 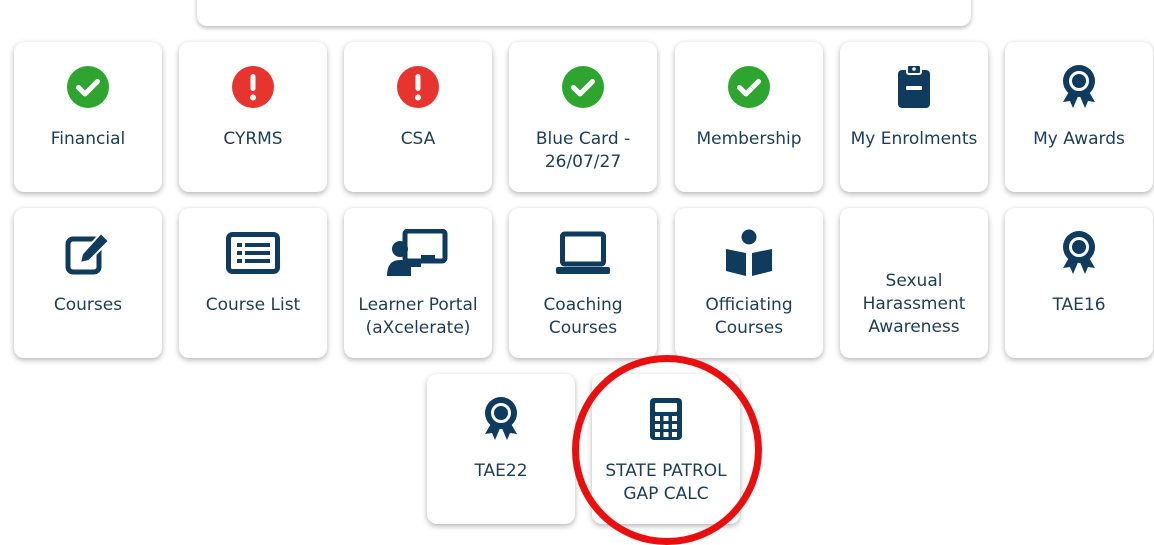 I want to click on tile-label: Blue Card - 26/07/27, so click(x=583, y=150).